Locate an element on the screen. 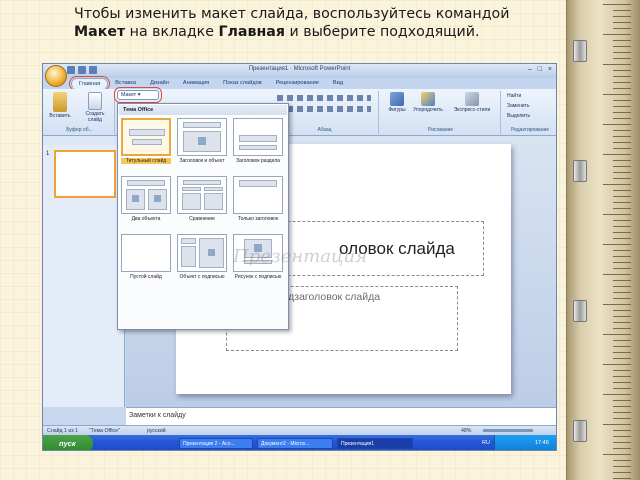 The height and width of the screenshot is (480, 640). start-button: пуск is located at coordinates (68, 442).